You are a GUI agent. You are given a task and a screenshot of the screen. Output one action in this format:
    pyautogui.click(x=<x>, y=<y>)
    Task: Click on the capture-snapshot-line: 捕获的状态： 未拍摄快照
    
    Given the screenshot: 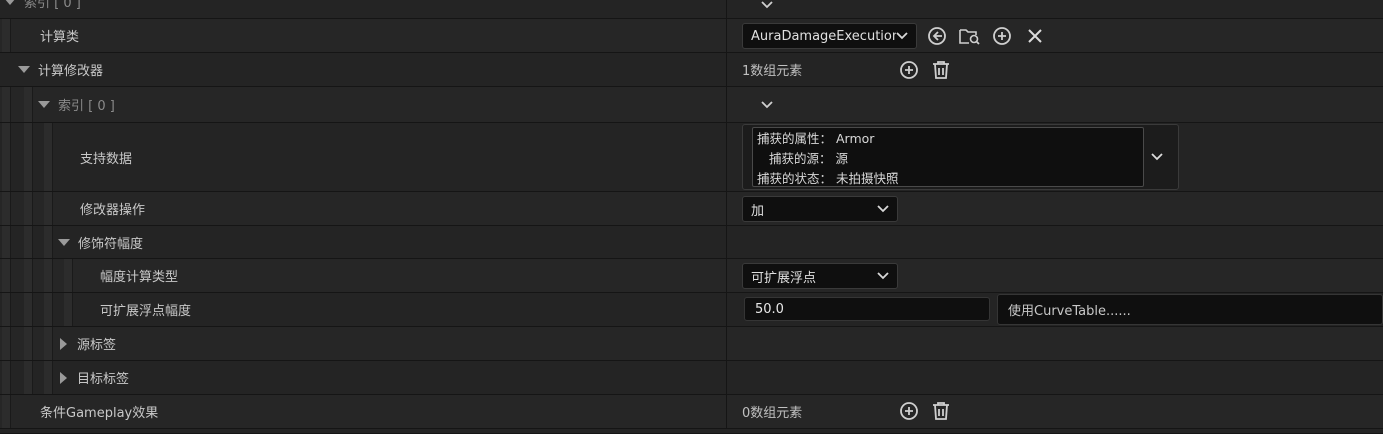 What is the action you would take?
    pyautogui.click(x=828, y=178)
    